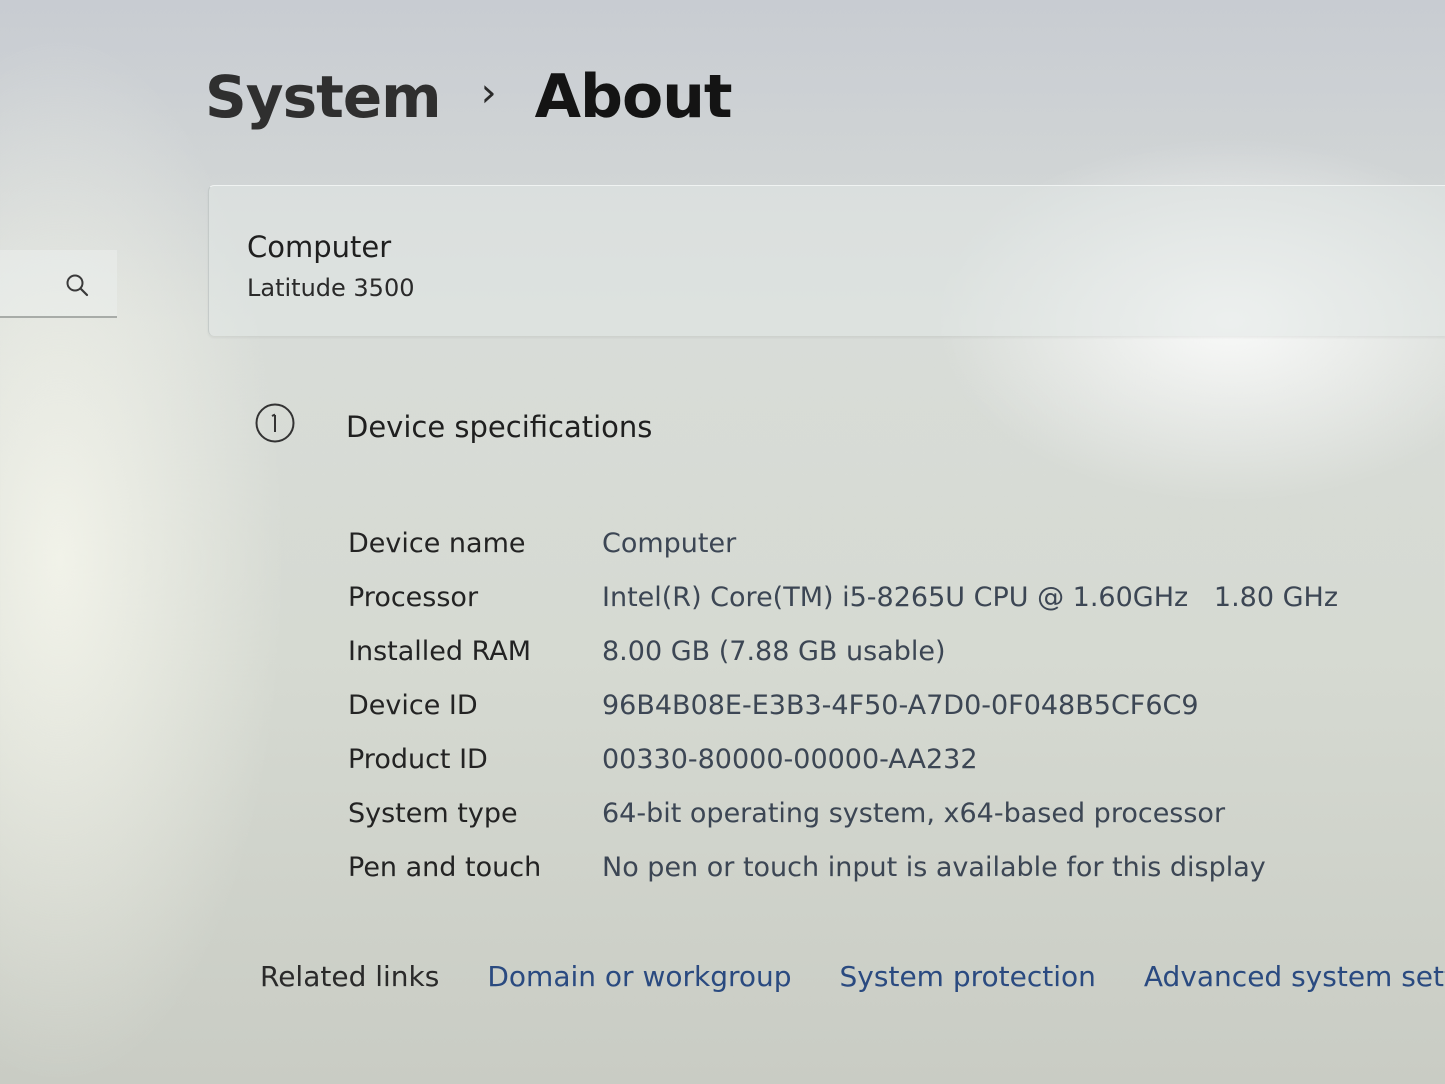 The height and width of the screenshot is (1084, 1445). What do you see at coordinates (826, 425) in the screenshot?
I see `device-specifications-header: Device specifications` at bounding box center [826, 425].